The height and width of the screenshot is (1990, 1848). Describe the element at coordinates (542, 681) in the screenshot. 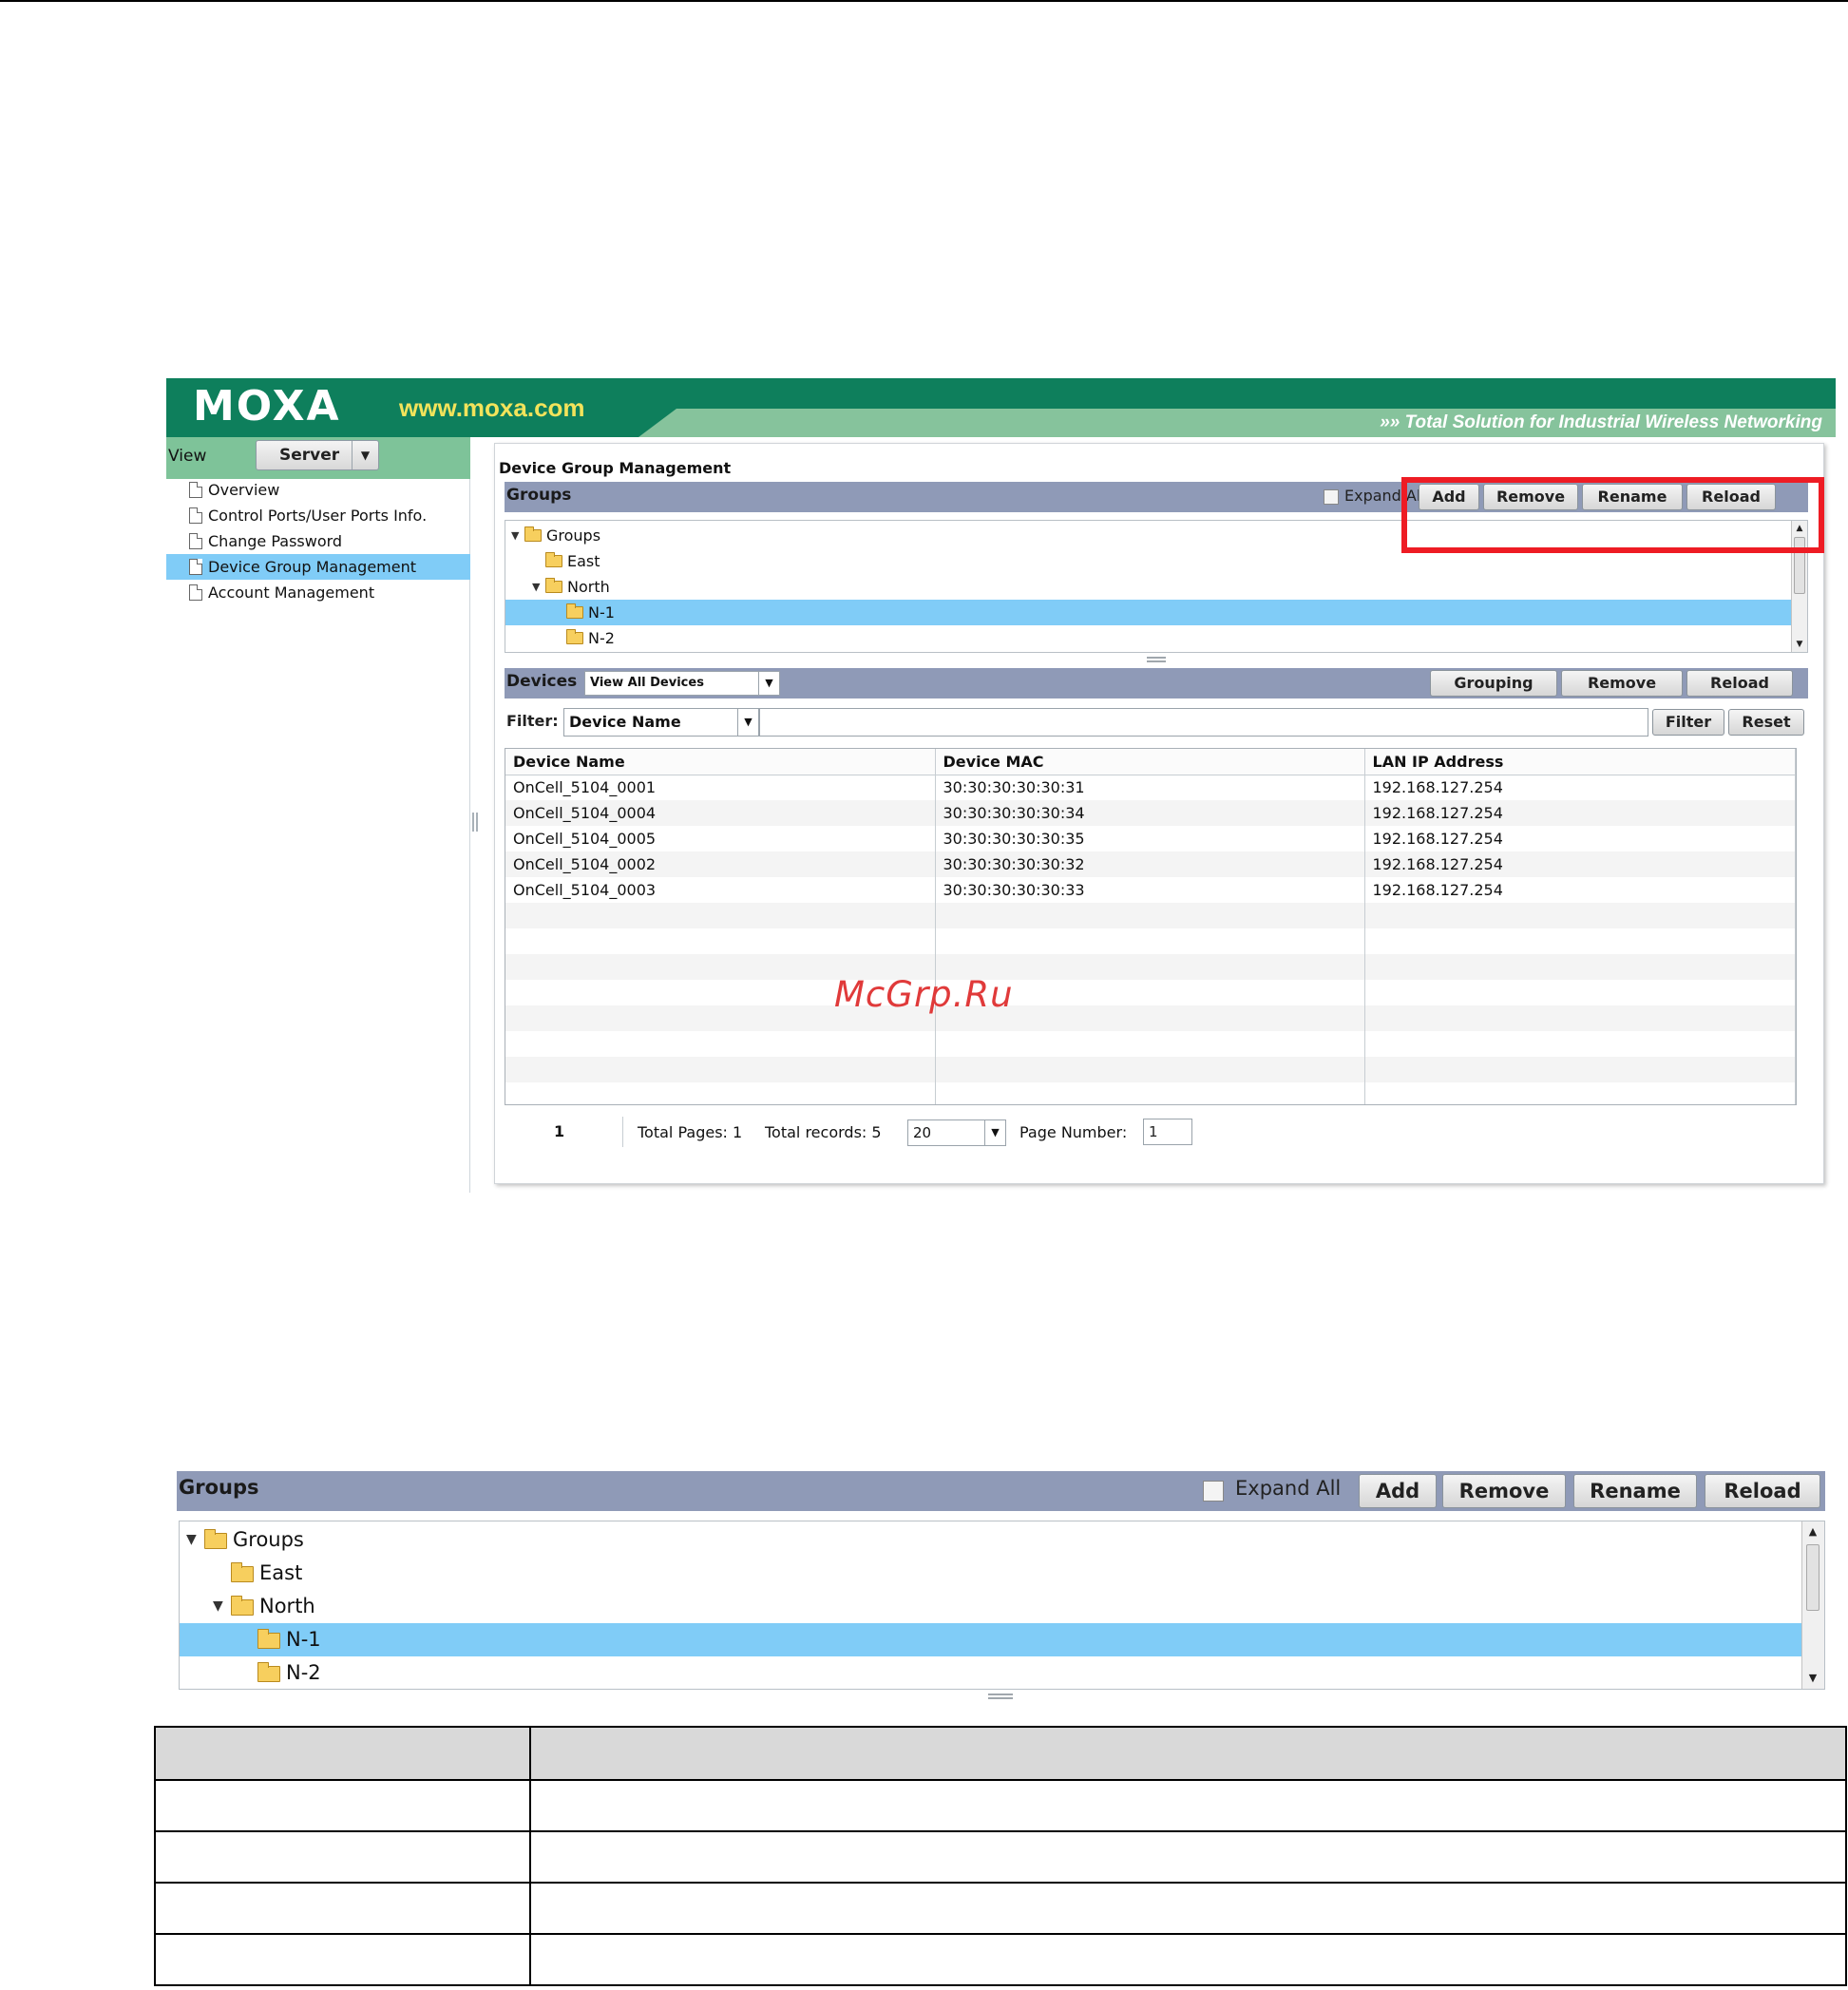

I see `devices-title: Devices` at that location.